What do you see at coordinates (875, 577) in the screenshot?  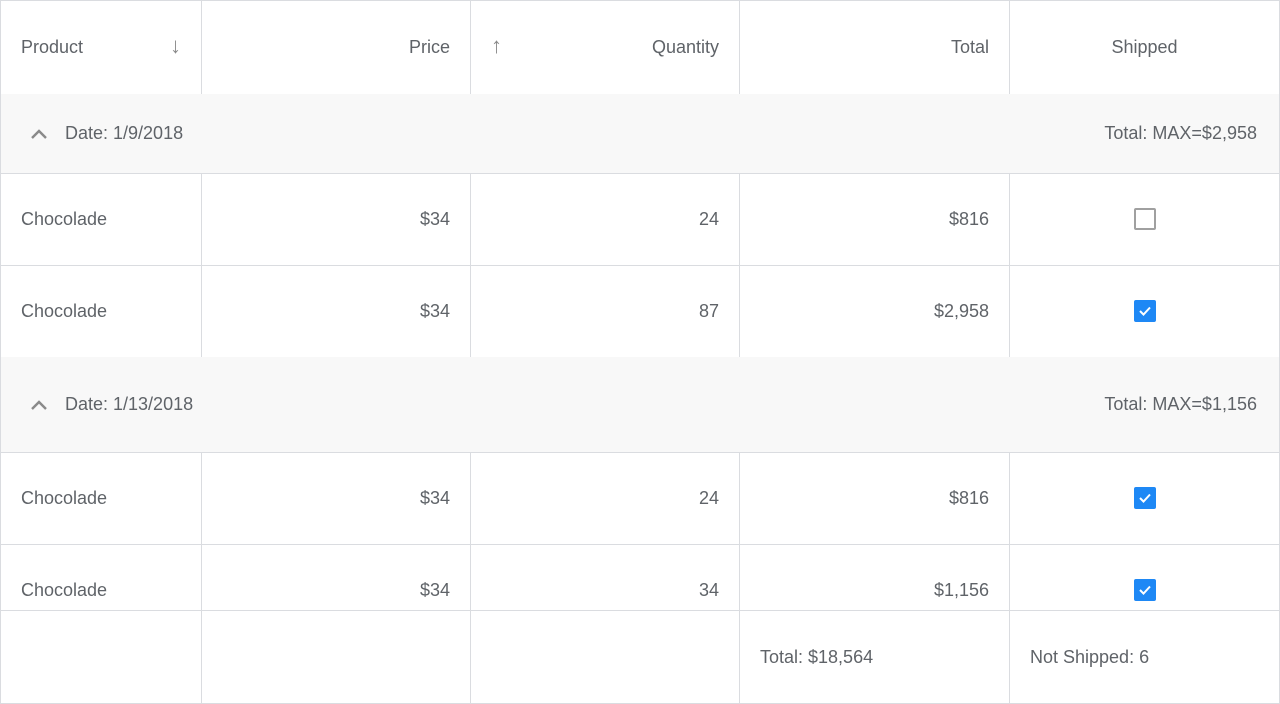 I see `cell-total: $1,156` at bounding box center [875, 577].